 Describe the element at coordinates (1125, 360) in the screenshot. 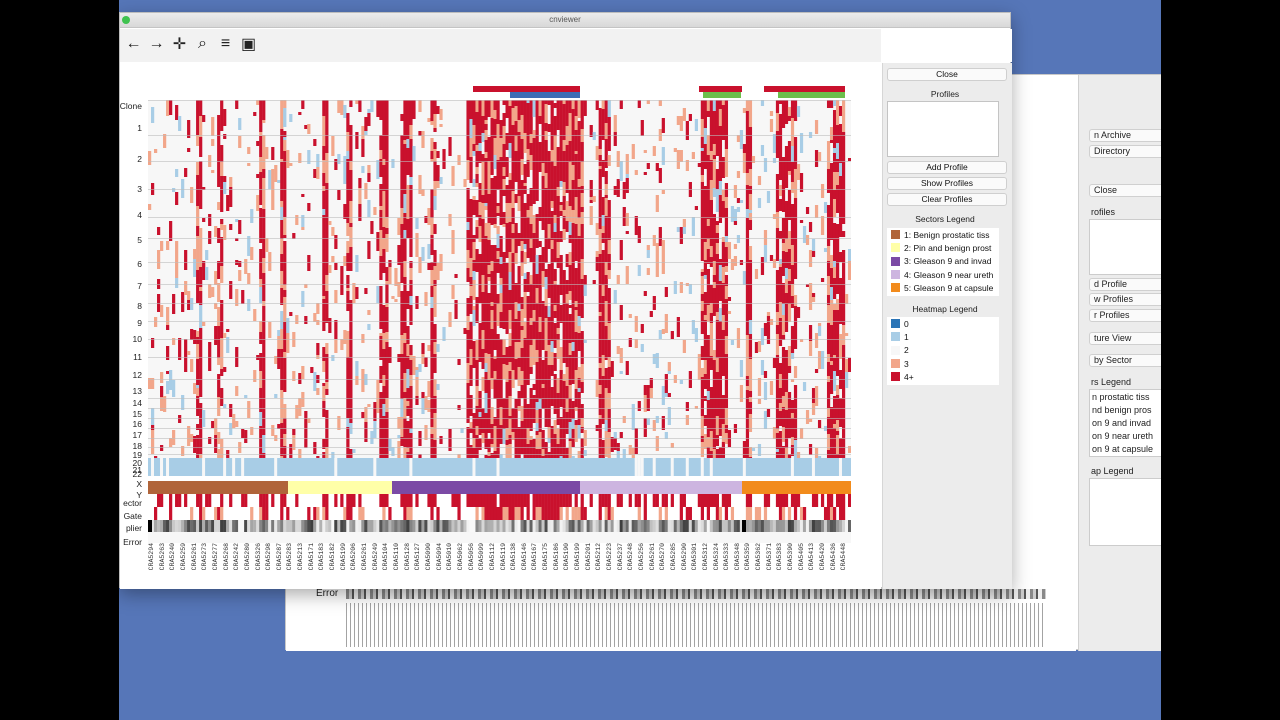

I see `bg-by-sector-button: by Sector` at that location.